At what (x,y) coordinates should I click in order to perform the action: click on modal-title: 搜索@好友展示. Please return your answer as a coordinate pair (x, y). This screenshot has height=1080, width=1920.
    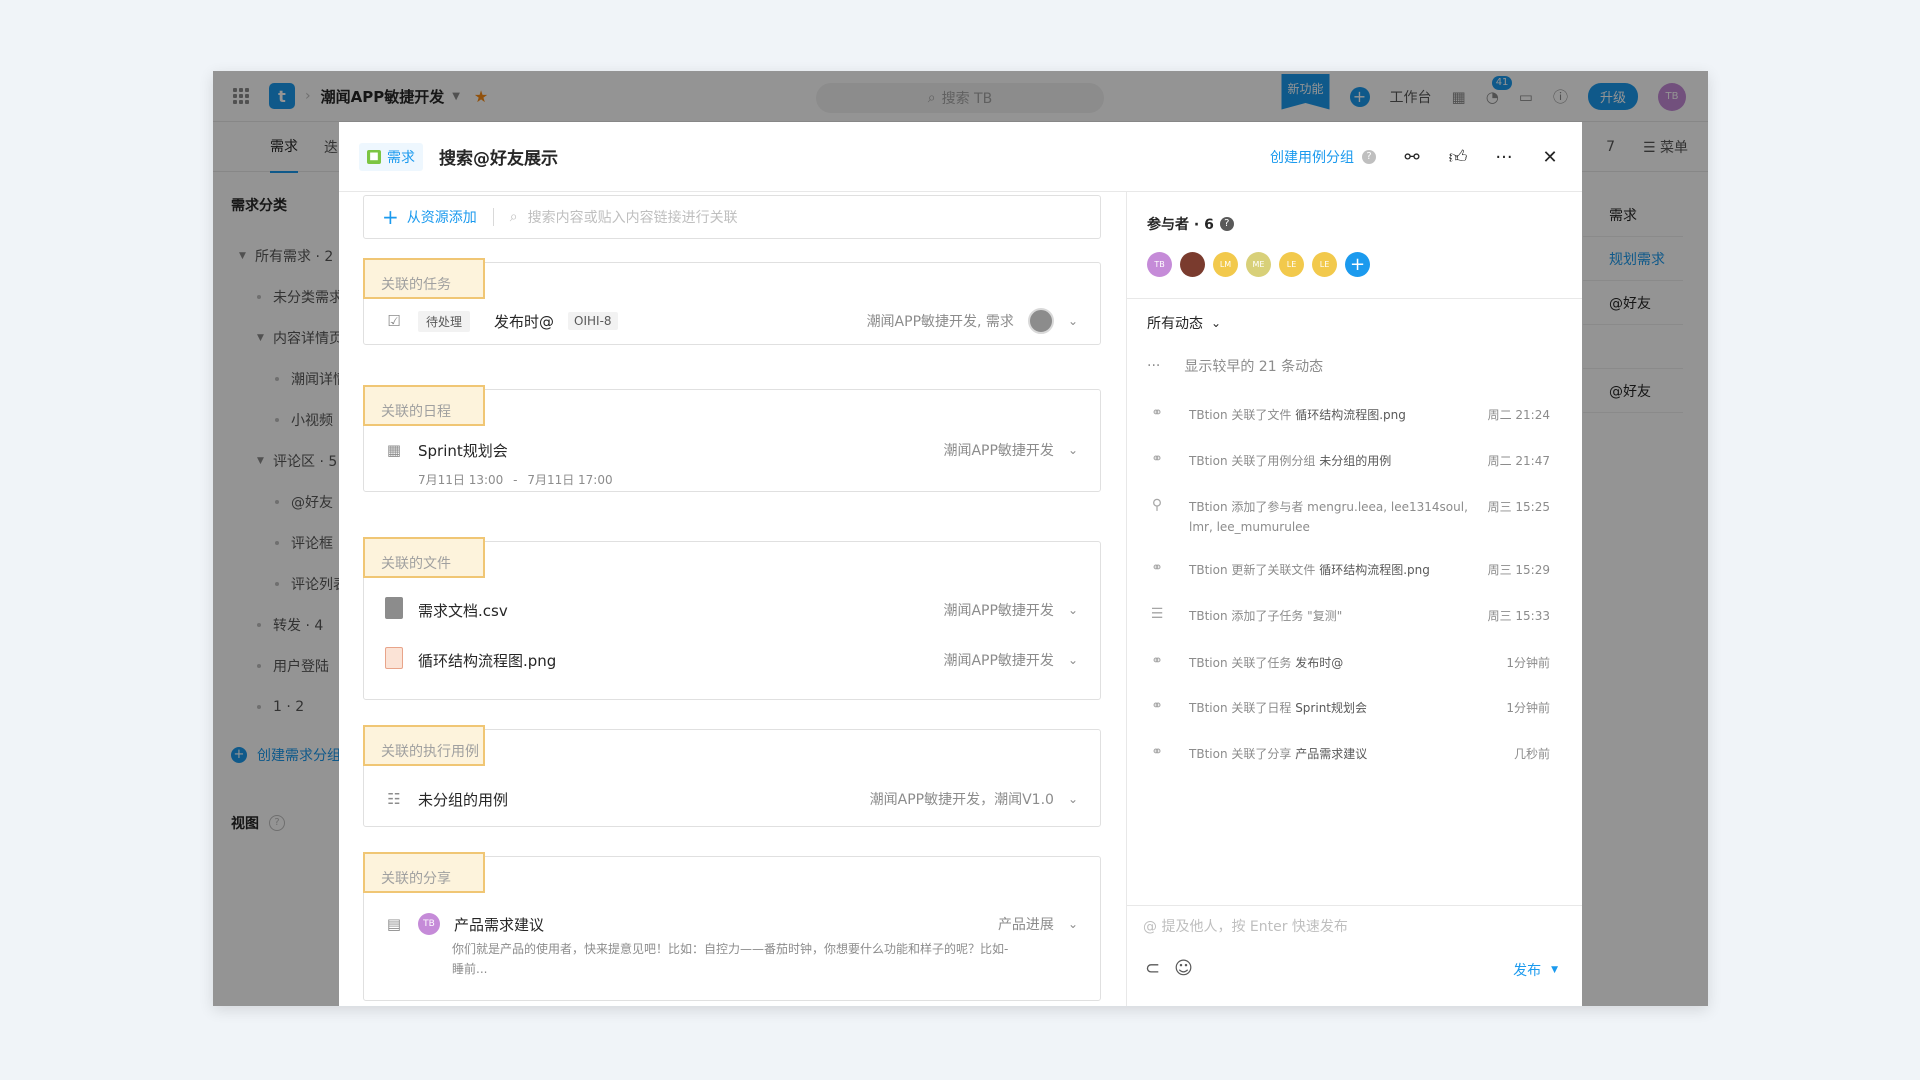
    Looking at the image, I should click on (498, 156).